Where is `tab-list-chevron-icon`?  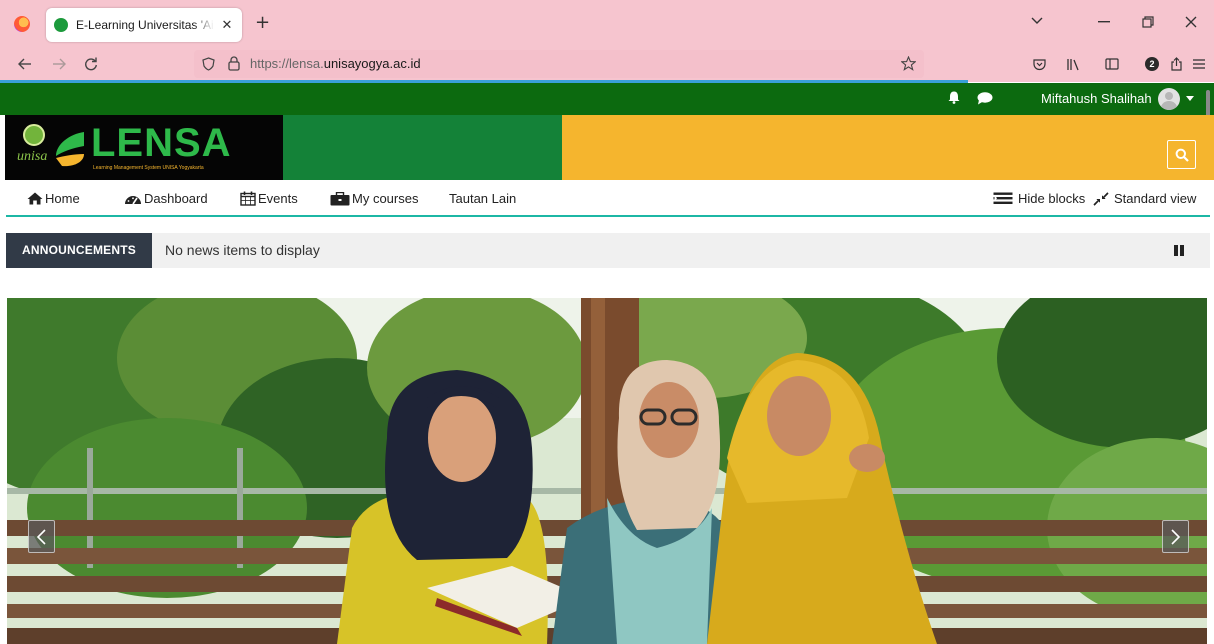
tab-list-chevron-icon is located at coordinates (1037, 21).